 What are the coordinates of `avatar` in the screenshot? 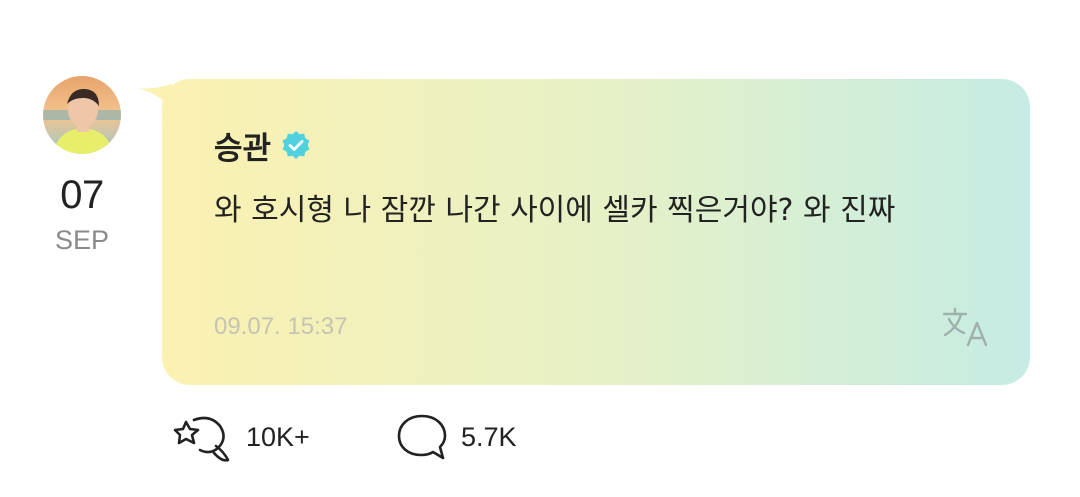 It's located at (82, 115).